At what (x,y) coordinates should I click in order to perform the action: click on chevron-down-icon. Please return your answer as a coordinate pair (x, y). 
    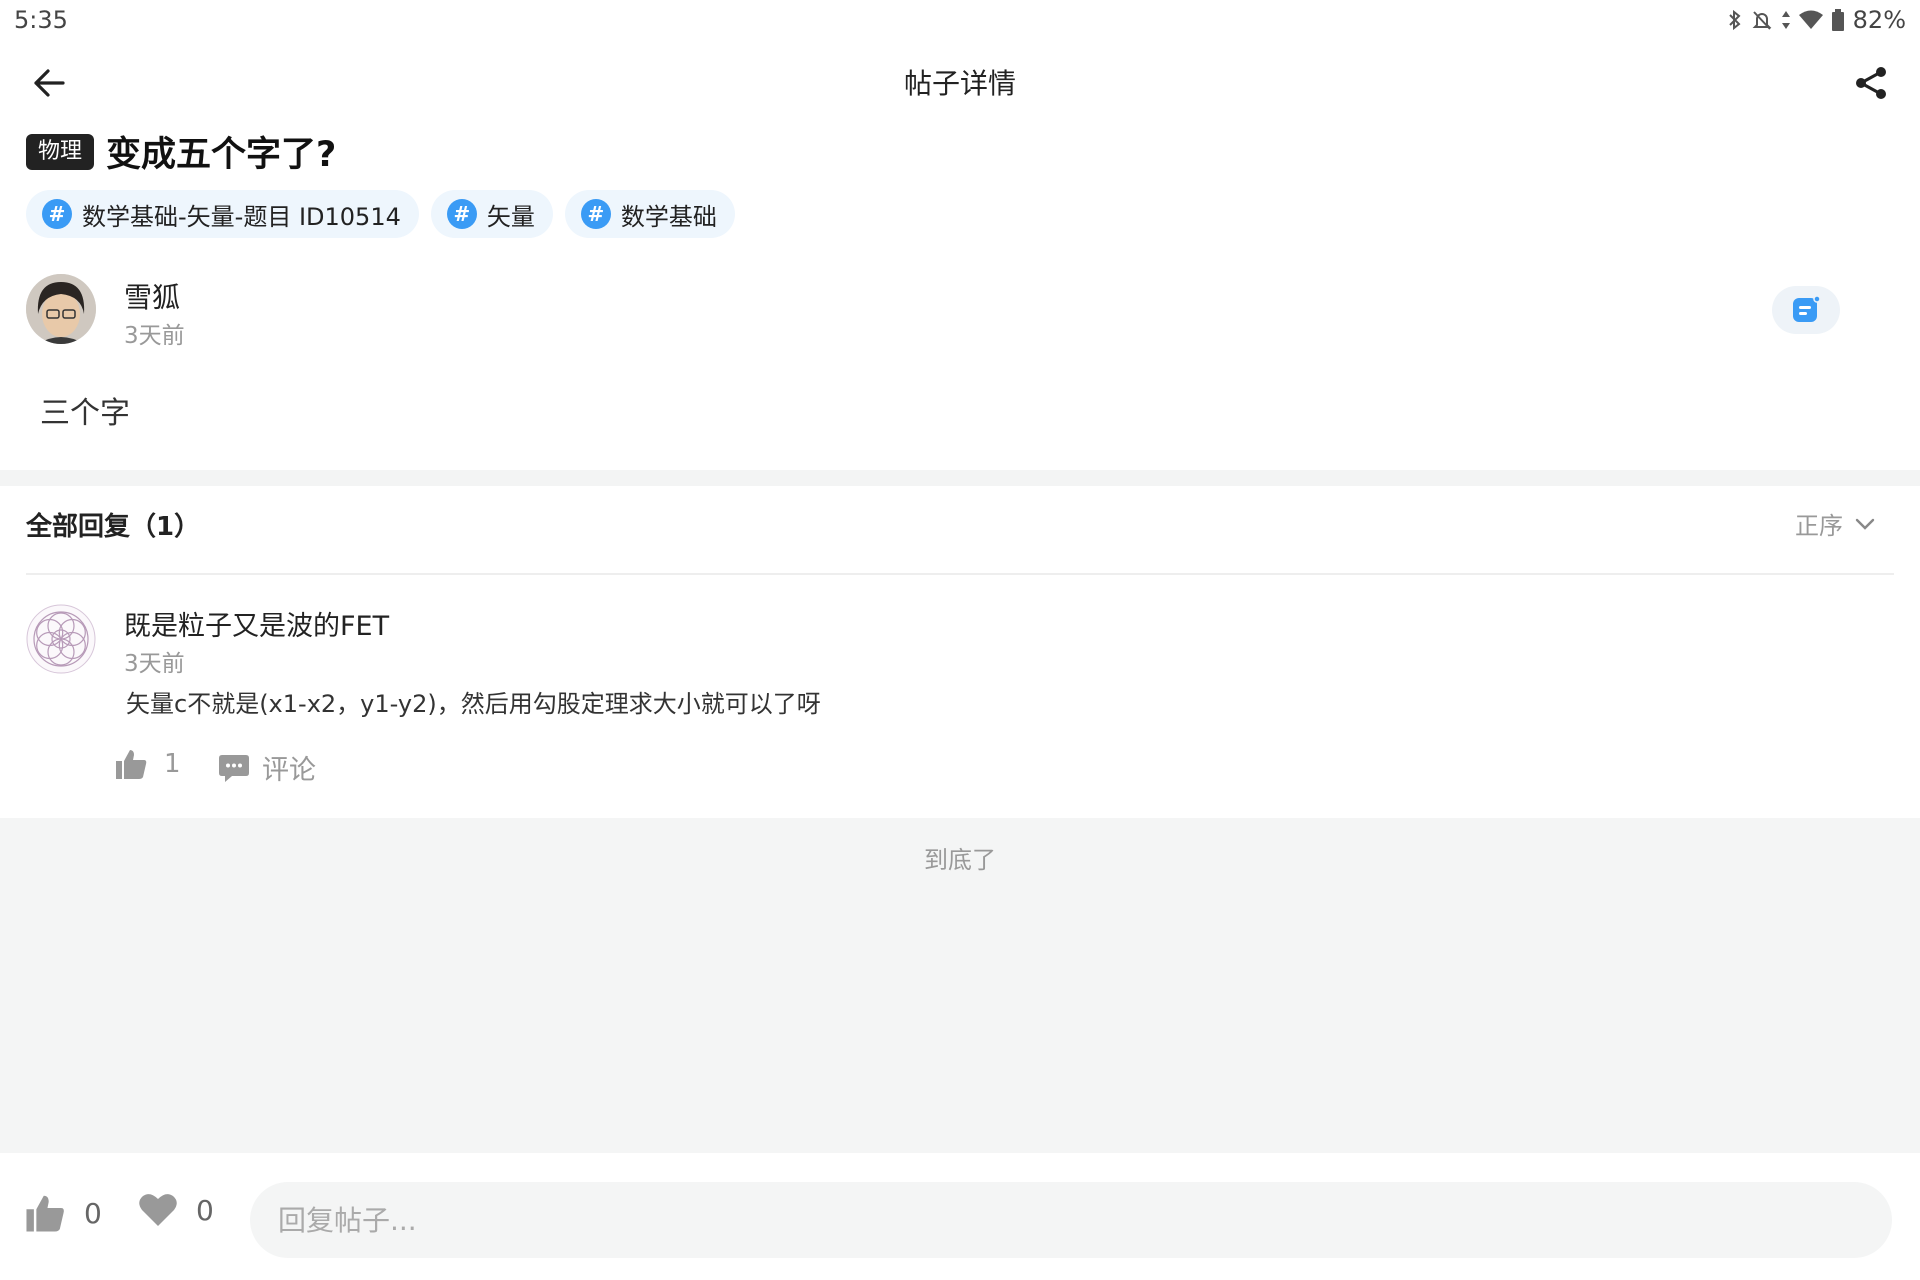
    Looking at the image, I should click on (1865, 524).